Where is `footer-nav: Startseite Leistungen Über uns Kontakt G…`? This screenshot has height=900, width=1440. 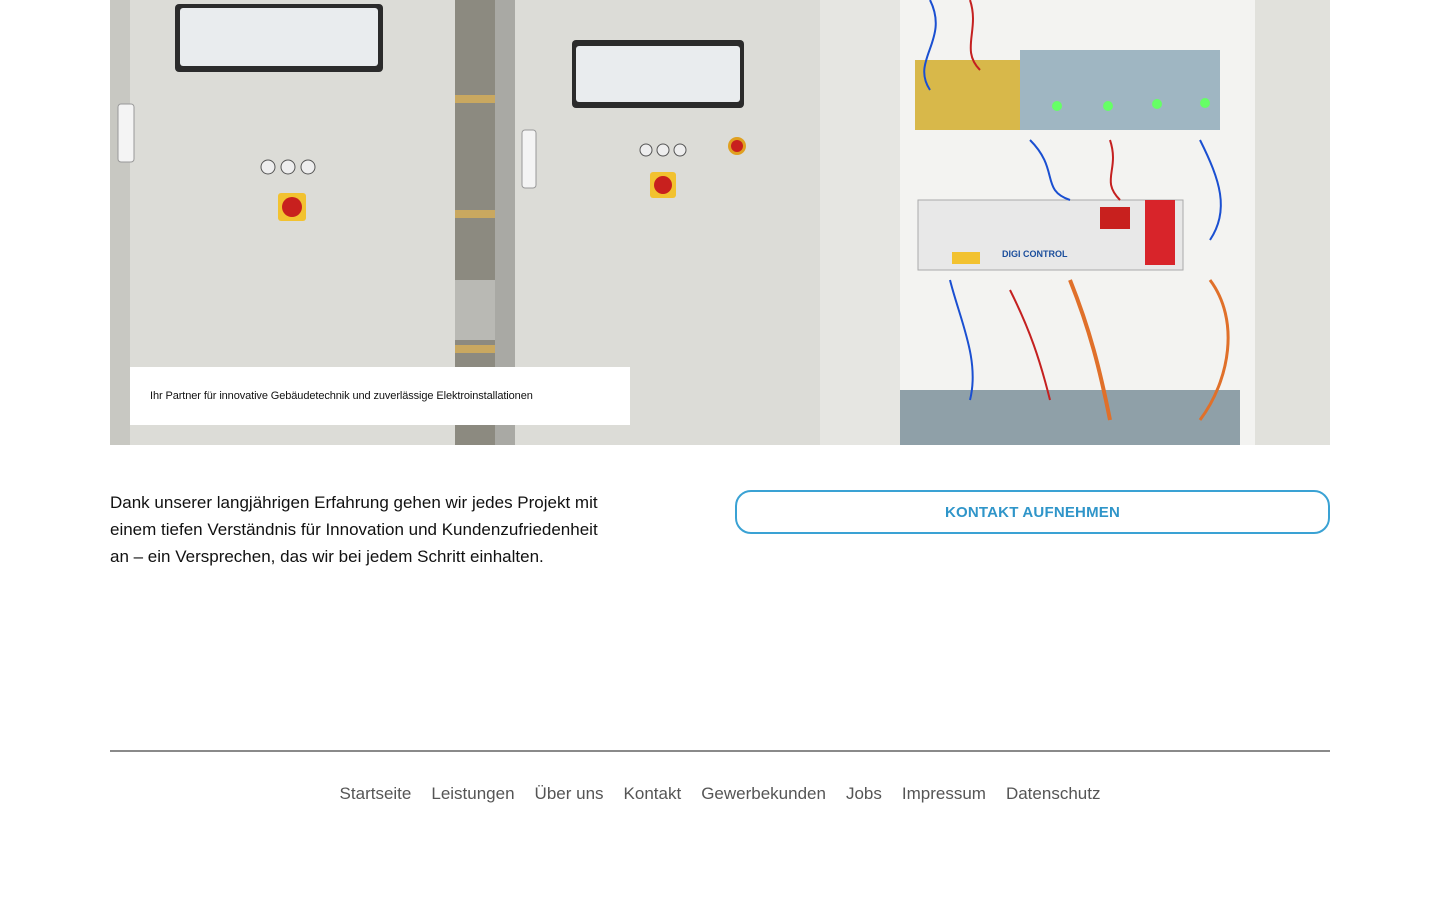
footer-nav: Startseite Leistungen Über uns Kontakt G… is located at coordinates (720, 794).